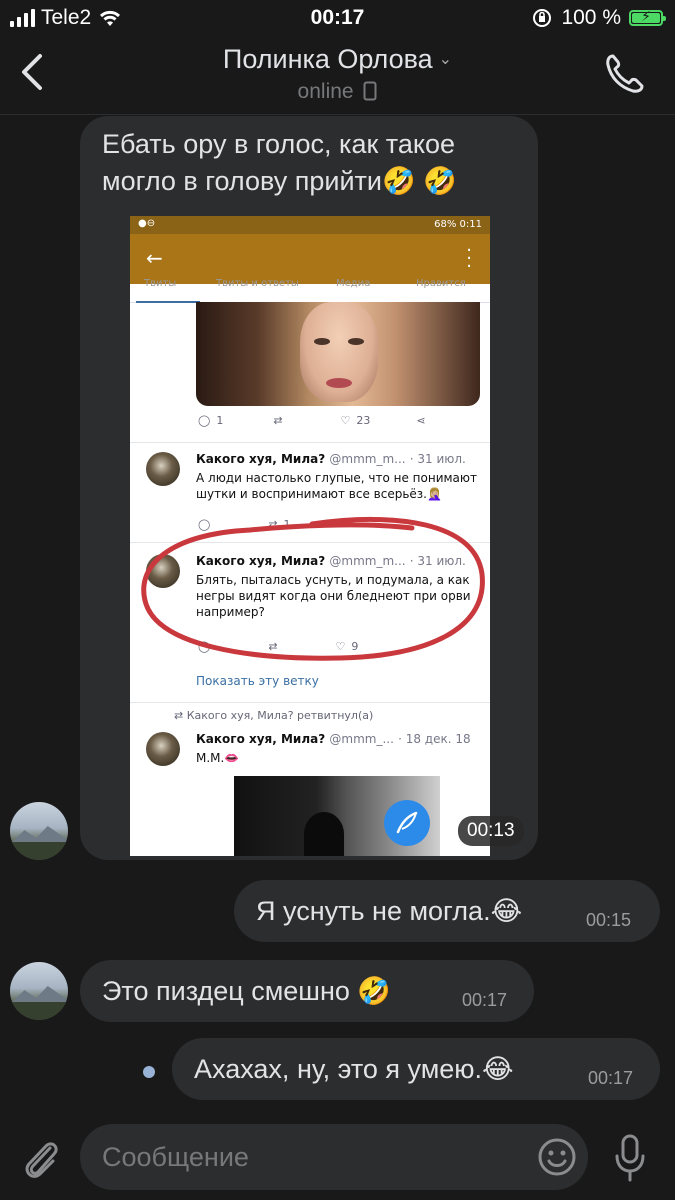  Describe the element at coordinates (591, 17) in the screenshot. I see `battery-percent: 100 %` at that location.